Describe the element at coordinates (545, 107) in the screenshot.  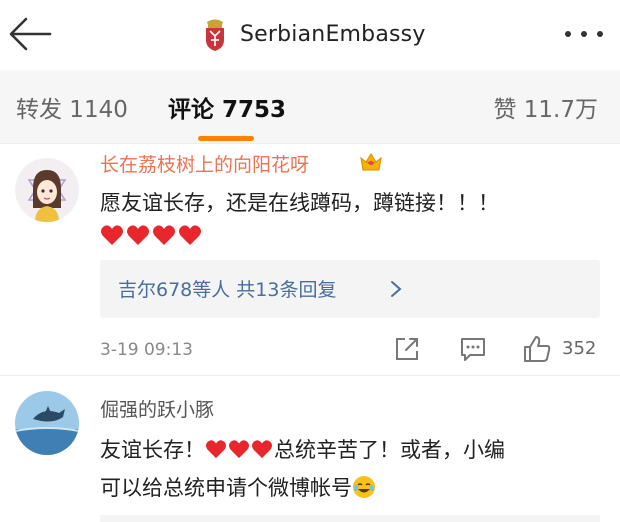
I see `tab-likes: 赞 11.7万` at that location.